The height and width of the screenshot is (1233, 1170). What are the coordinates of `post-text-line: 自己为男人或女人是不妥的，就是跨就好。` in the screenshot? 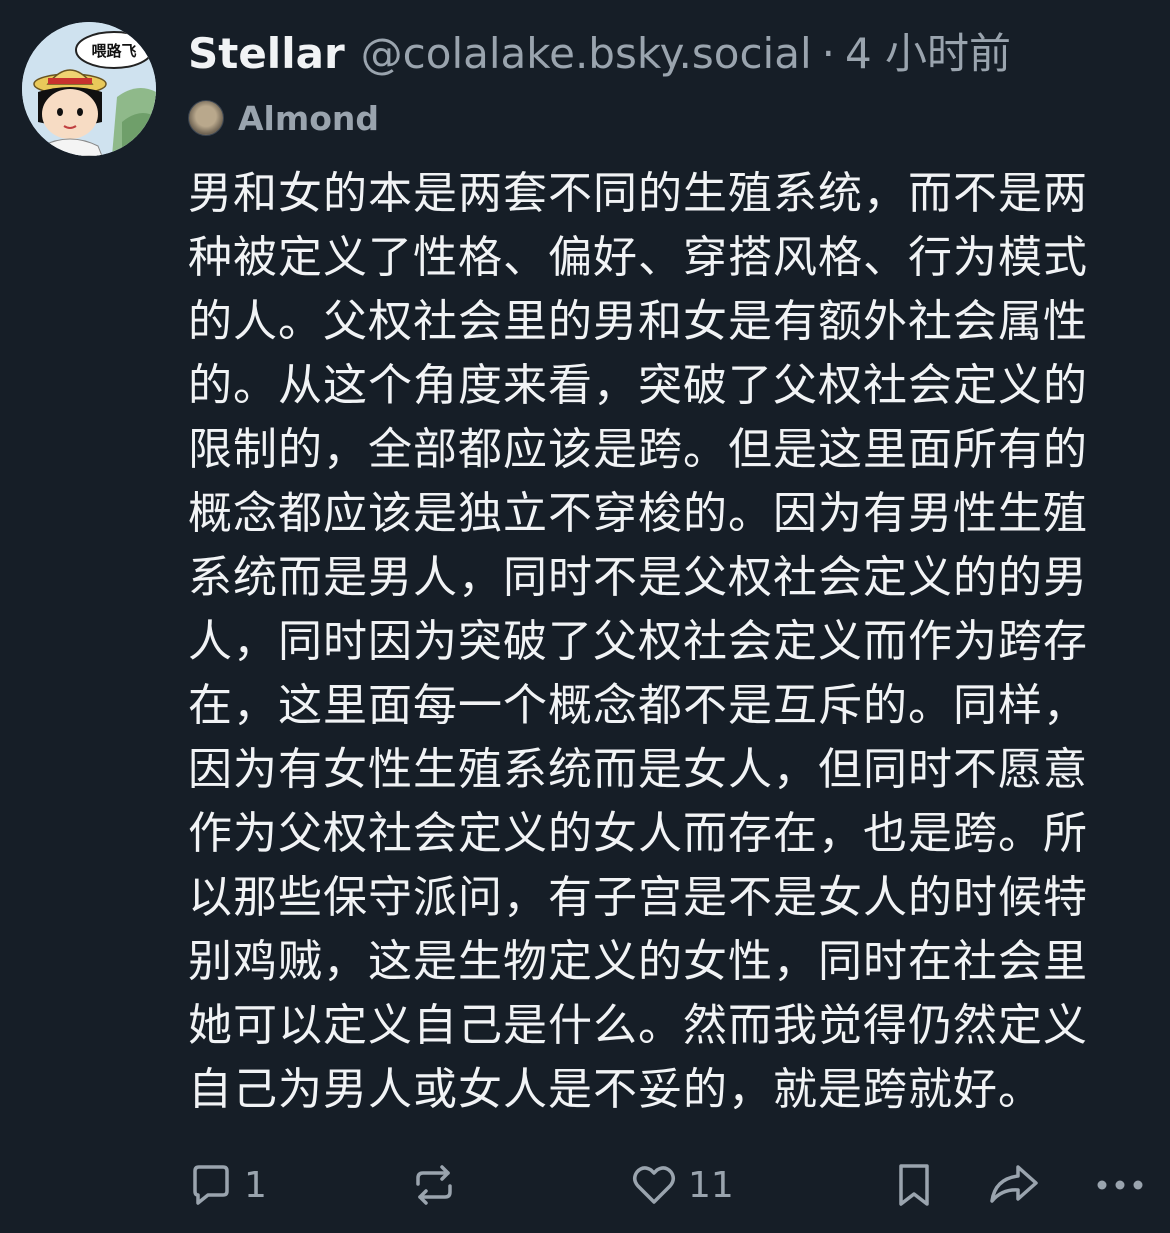 It's located at (615, 1089).